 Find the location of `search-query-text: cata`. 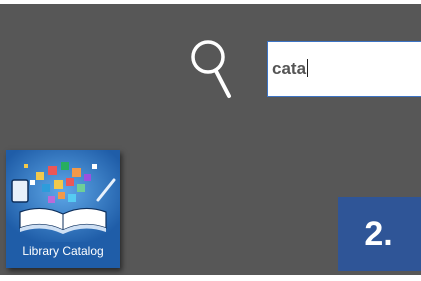

search-query-text: cata is located at coordinates (290, 69).